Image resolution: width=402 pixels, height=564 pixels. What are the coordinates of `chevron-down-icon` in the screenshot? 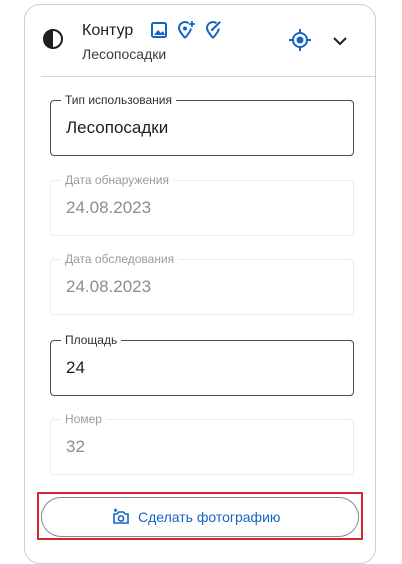 It's located at (340, 41).